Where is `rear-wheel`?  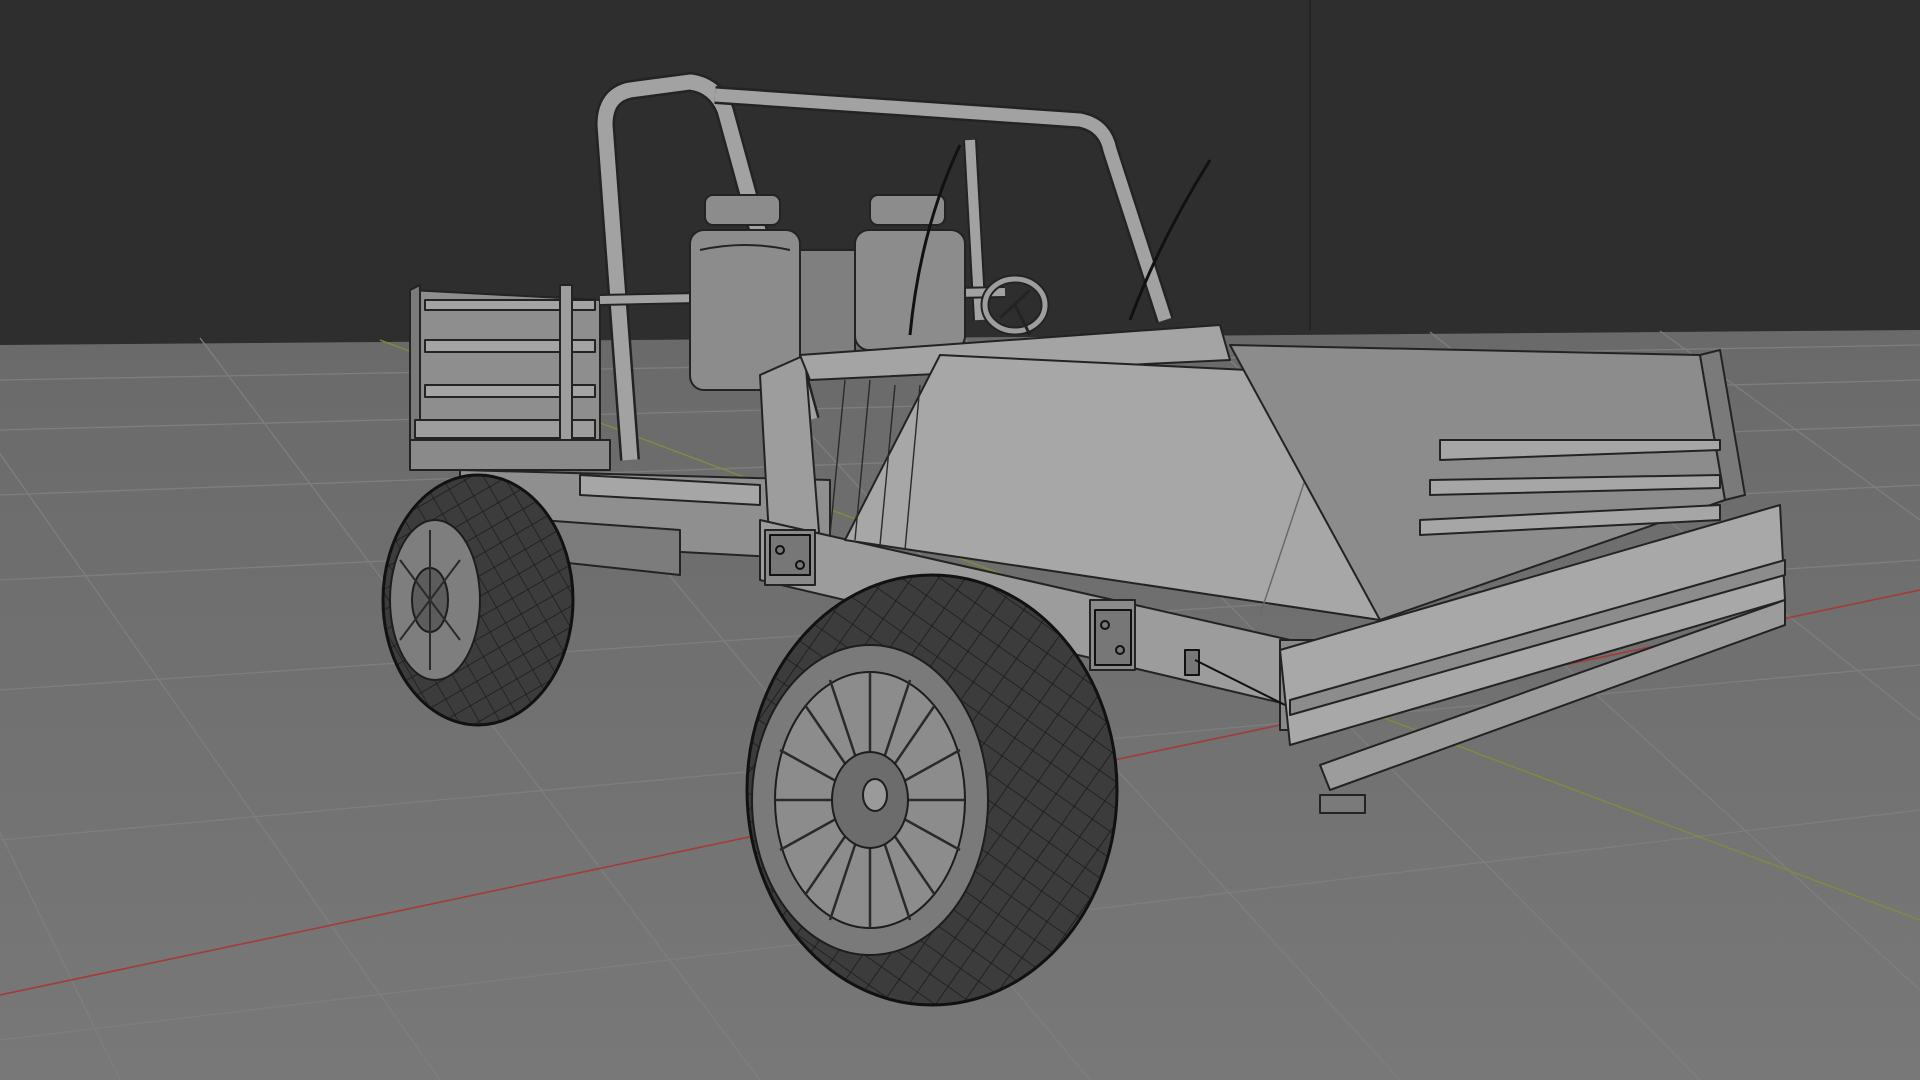 rear-wheel is located at coordinates (478, 600).